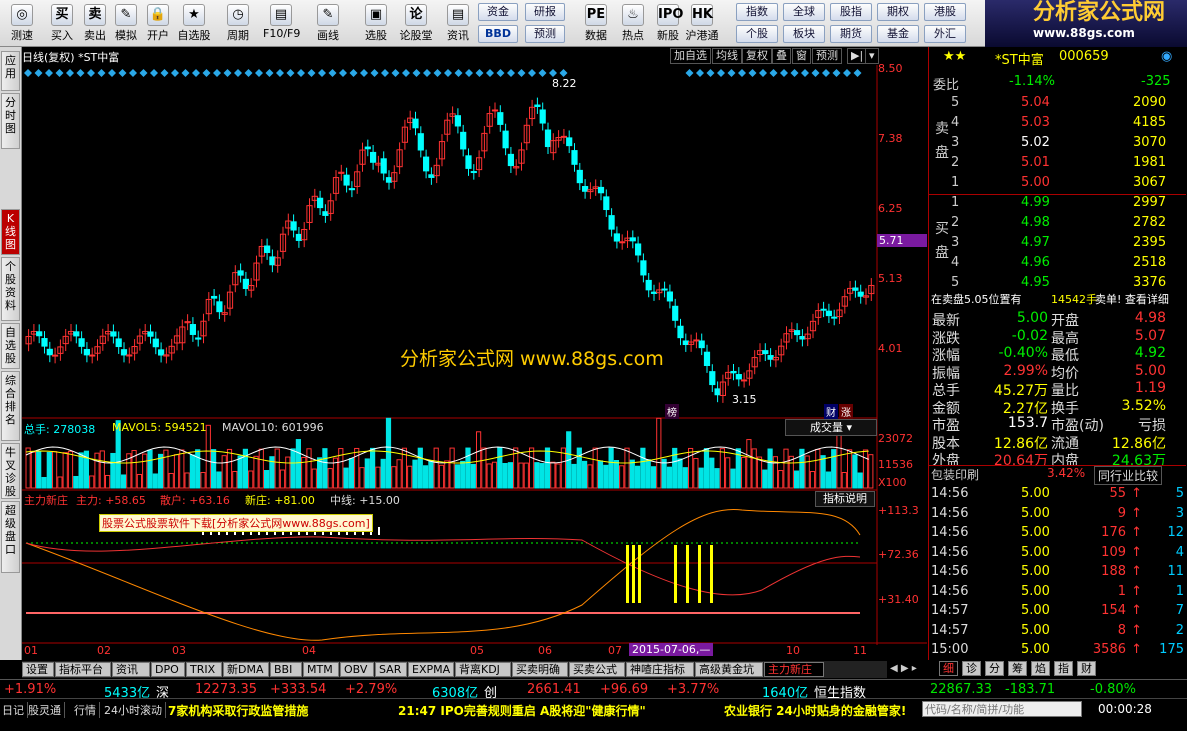 This screenshot has width=1187, height=731. What do you see at coordinates (898, 12) in the screenshot?
I see `toolbar-button-7: 期权` at bounding box center [898, 12].